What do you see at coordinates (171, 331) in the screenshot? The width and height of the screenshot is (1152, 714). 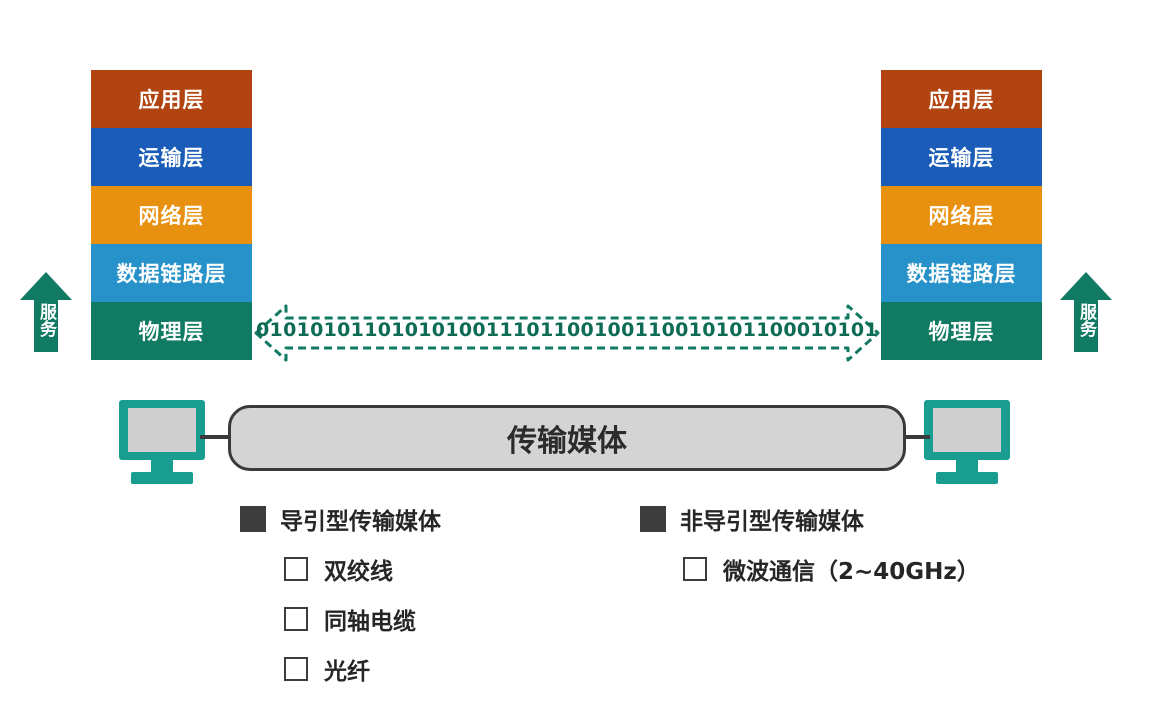 I see `left-physical-layer: 物理层` at bounding box center [171, 331].